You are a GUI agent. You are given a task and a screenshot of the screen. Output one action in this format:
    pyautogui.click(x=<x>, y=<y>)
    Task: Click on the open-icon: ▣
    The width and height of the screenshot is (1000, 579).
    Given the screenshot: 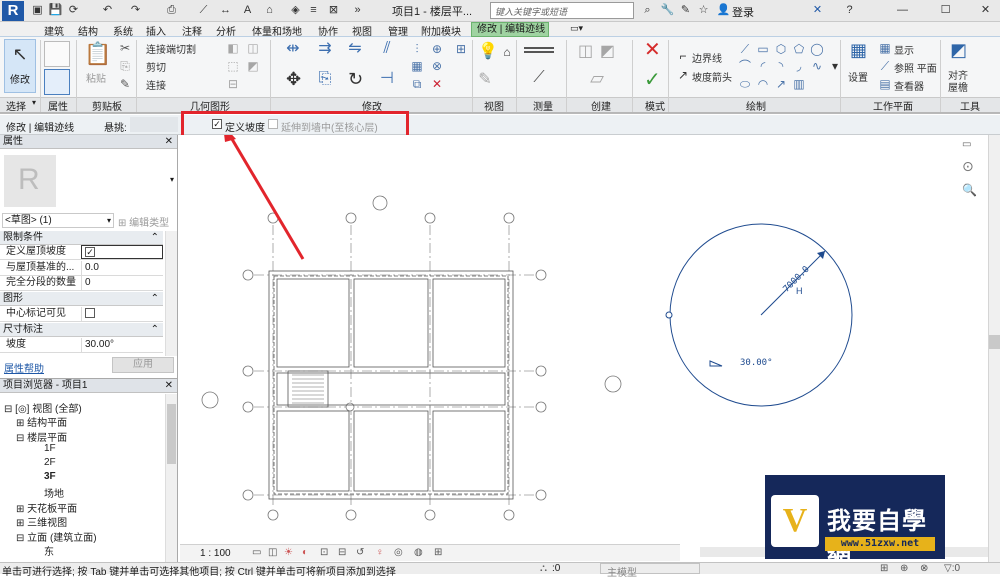 What is the action you would take?
    pyautogui.click(x=37, y=10)
    